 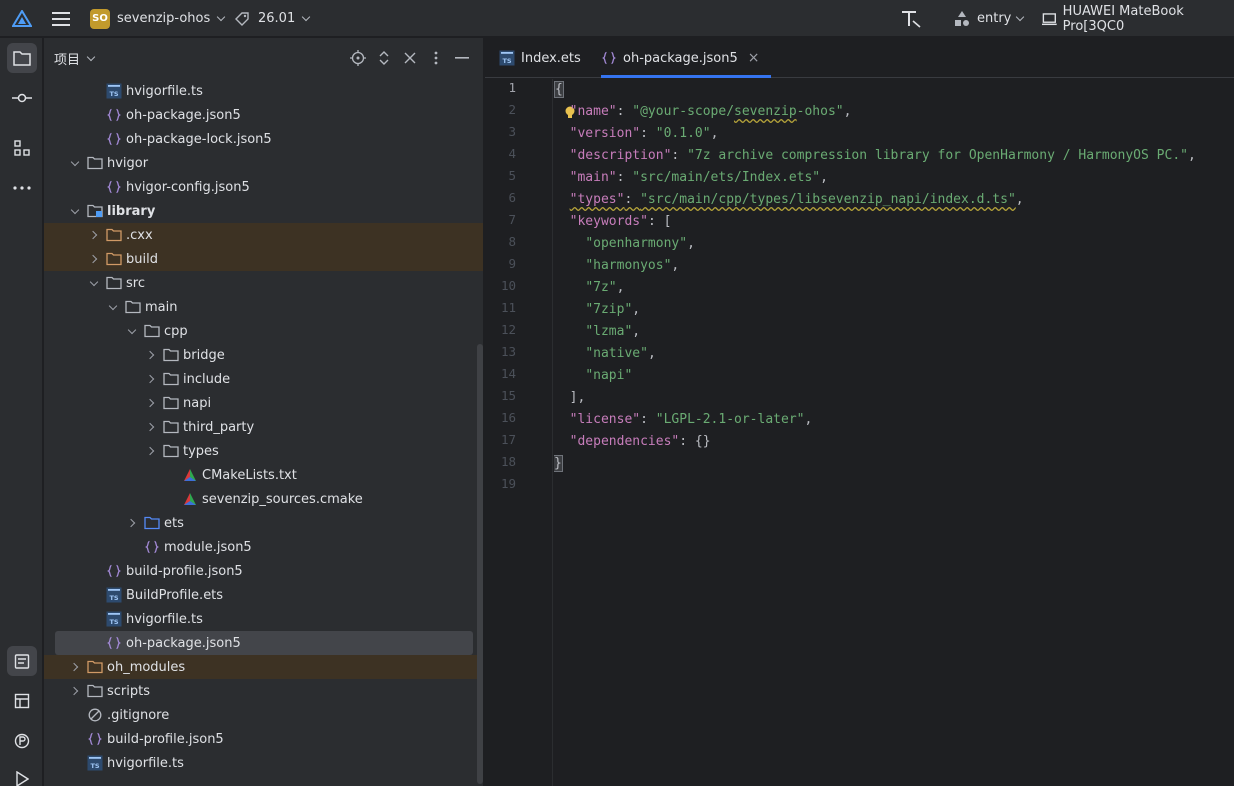 I want to click on main-menu-icon, so click(x=61, y=18).